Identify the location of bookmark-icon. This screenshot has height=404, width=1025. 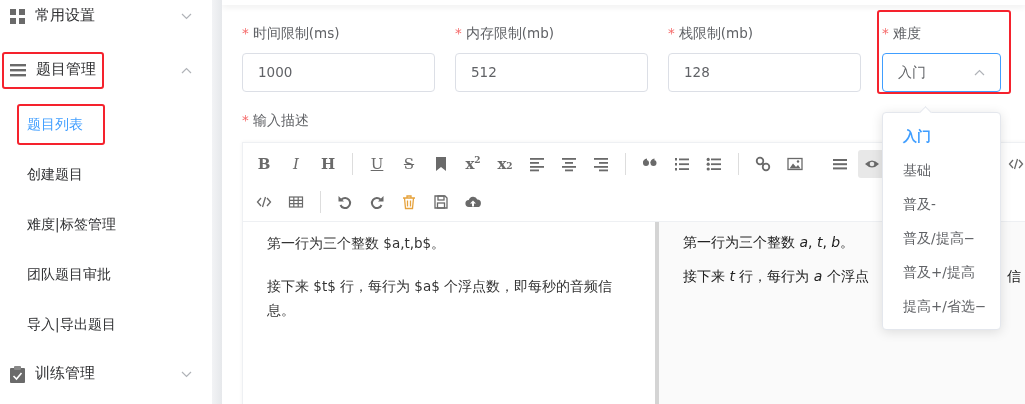
(441, 164).